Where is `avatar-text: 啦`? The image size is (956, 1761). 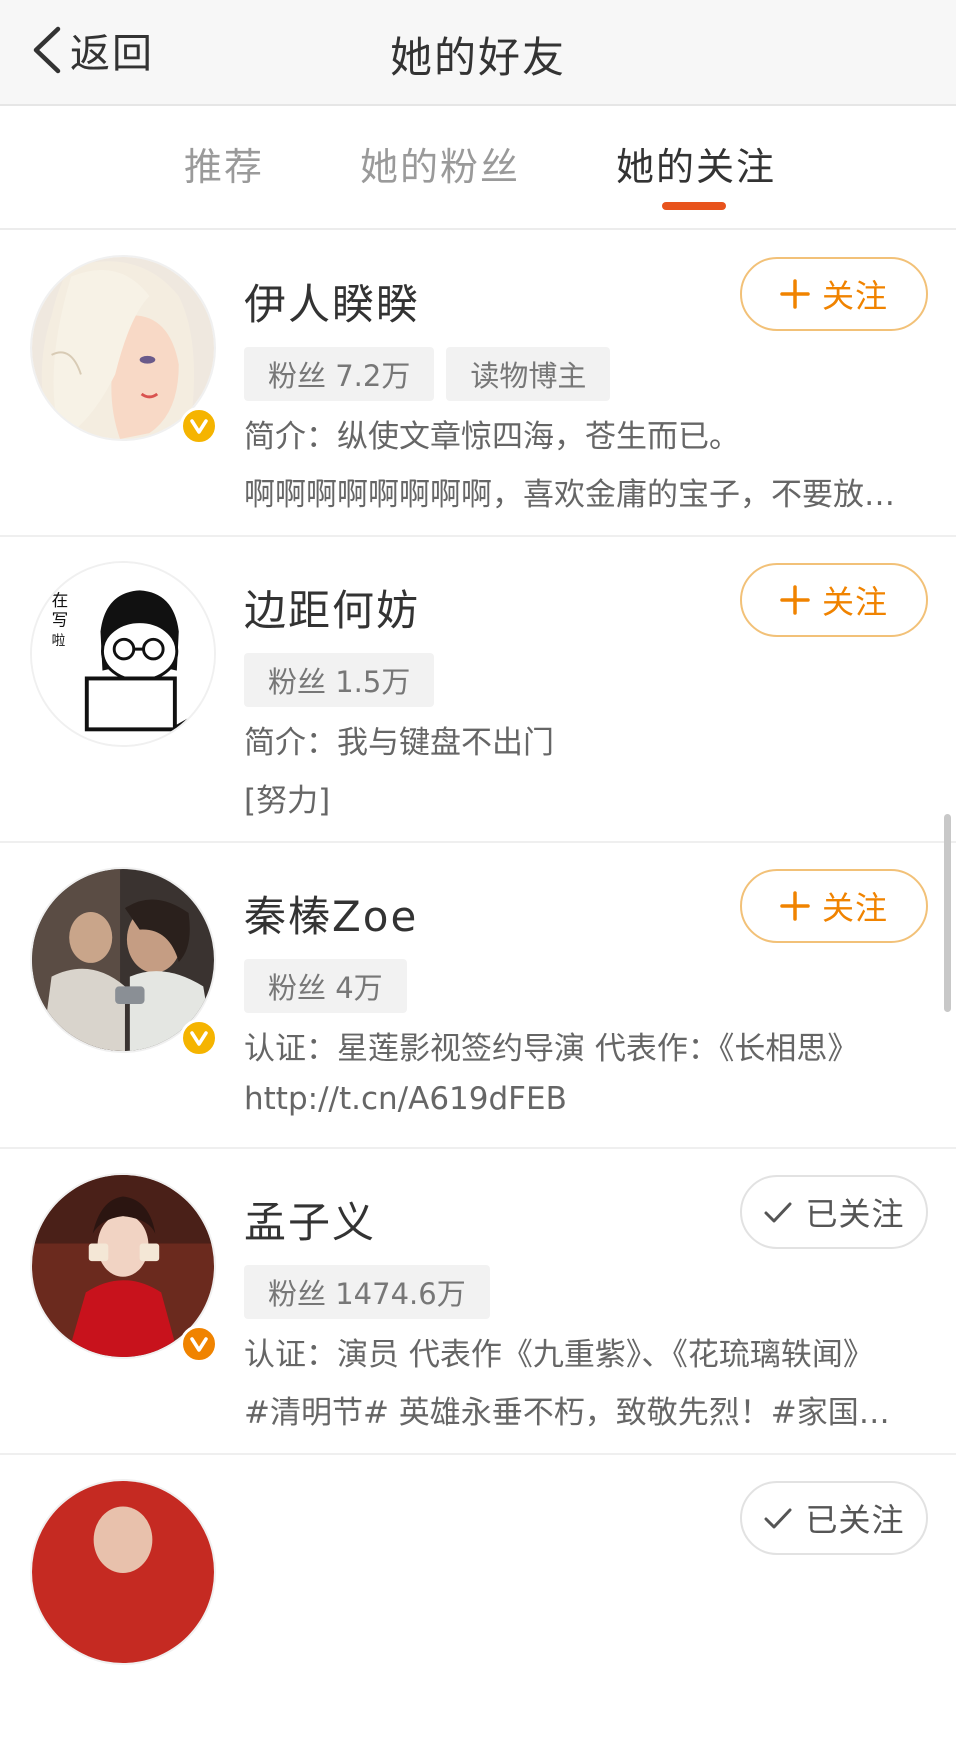
avatar-text: 啦 is located at coordinates (59, 641).